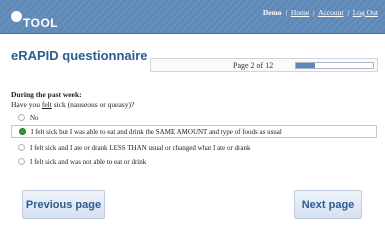 The image size is (385, 251). What do you see at coordinates (16, 16) in the screenshot?
I see `logo-dot-icon` at bounding box center [16, 16].